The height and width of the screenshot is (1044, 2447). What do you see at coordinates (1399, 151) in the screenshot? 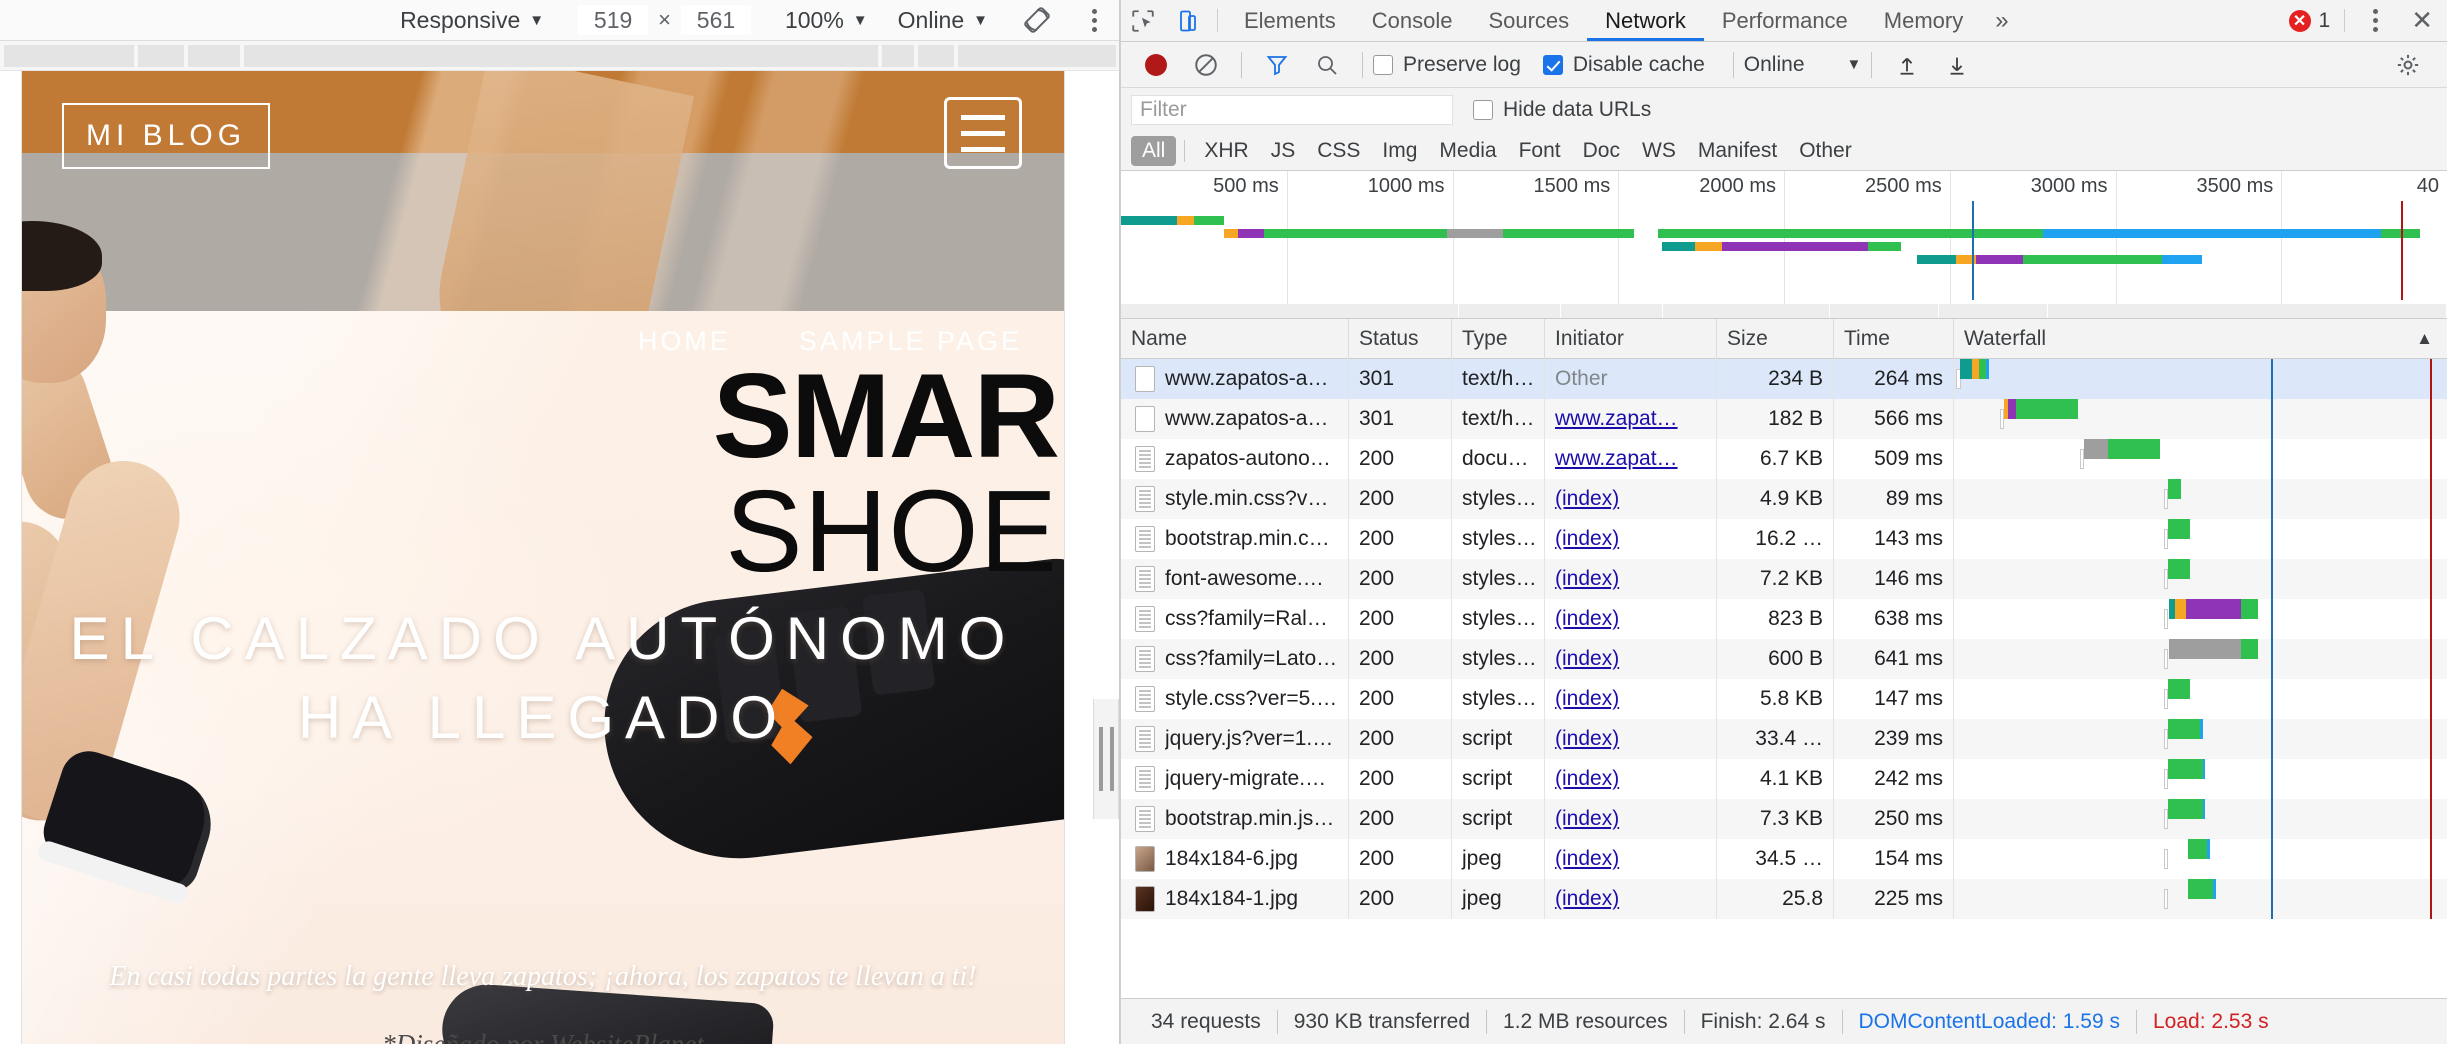
I see `type-filter-img: Img` at bounding box center [1399, 151].